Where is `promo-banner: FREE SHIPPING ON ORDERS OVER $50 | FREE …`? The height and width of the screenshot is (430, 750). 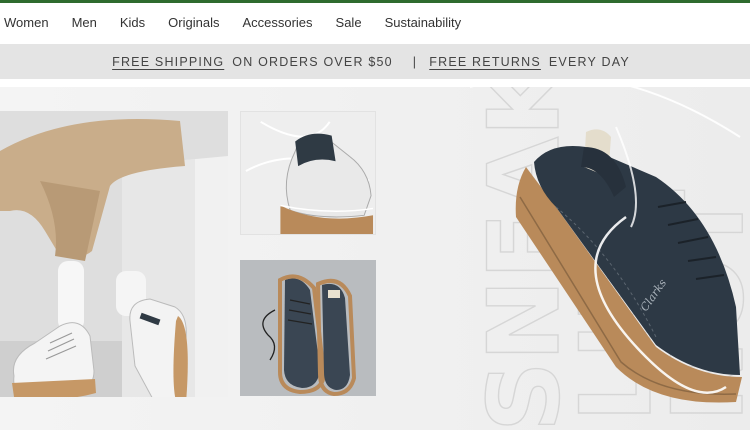
promo-banner: FREE SHIPPING ON ORDERS OVER $50 | FREE … is located at coordinates (375, 61).